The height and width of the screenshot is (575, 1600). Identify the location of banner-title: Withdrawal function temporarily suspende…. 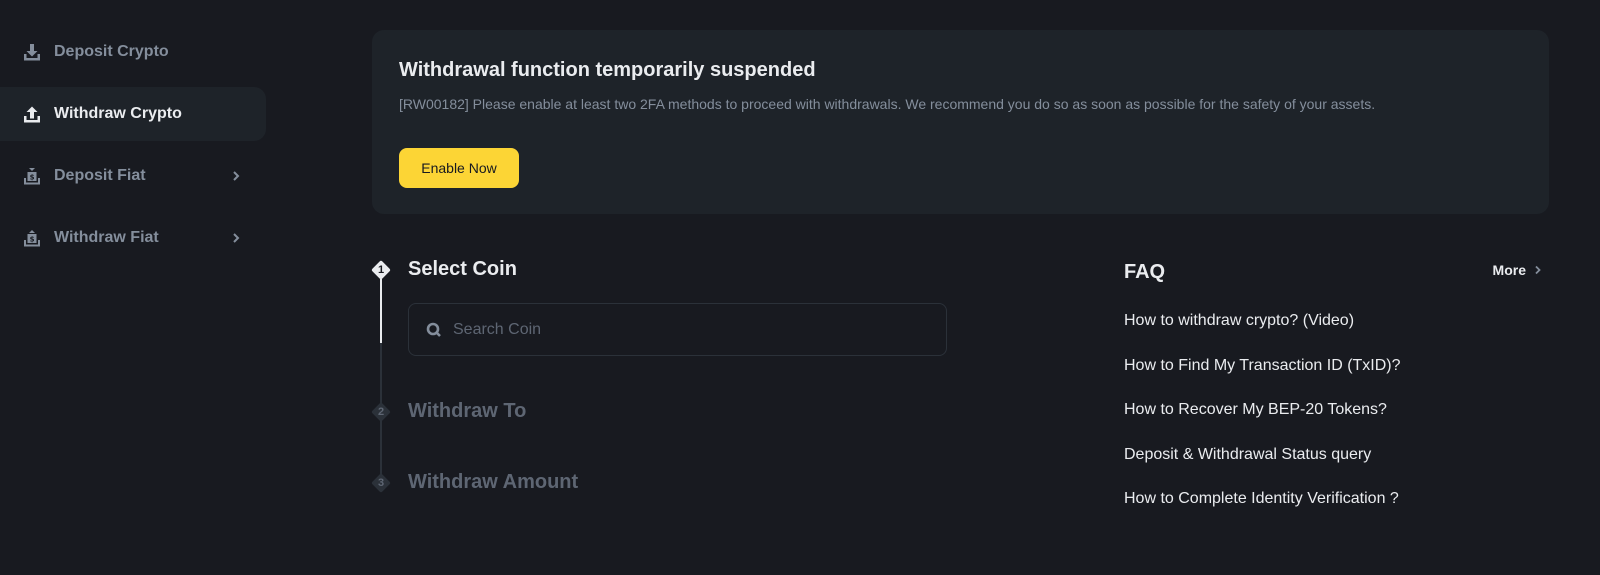
(607, 70).